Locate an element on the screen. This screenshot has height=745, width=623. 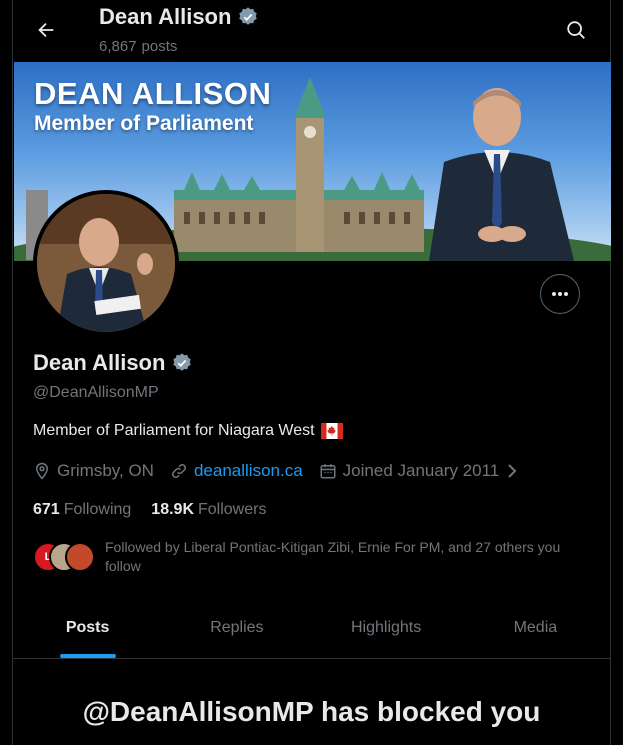
profile-bio: Member of Parliament for Niagara West is located at coordinates (188, 431).